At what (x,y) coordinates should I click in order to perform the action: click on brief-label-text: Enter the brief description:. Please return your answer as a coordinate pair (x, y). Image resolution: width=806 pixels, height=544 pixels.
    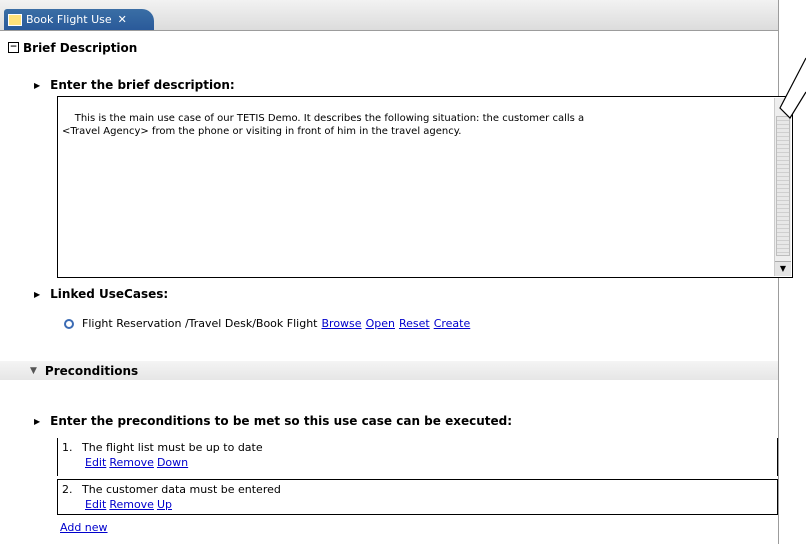
    Looking at the image, I should click on (142, 85).